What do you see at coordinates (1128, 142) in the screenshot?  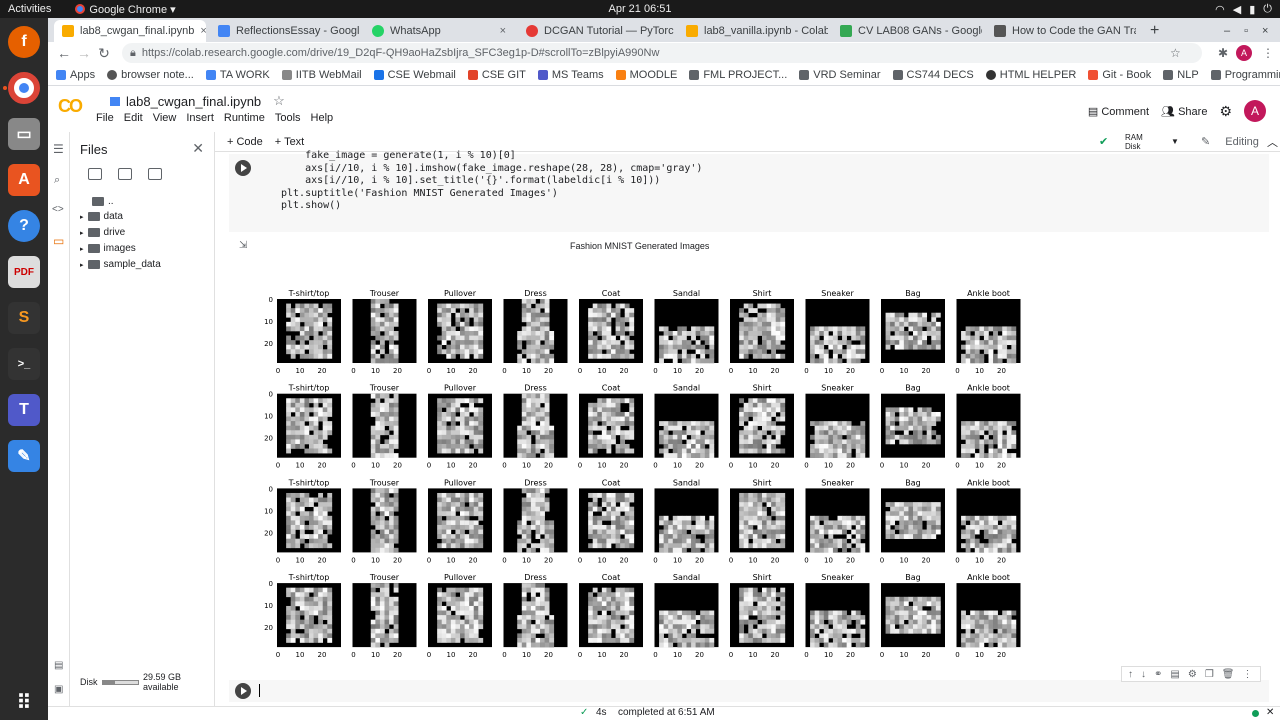 I see `resources-indicator: RAM Disk` at bounding box center [1128, 142].